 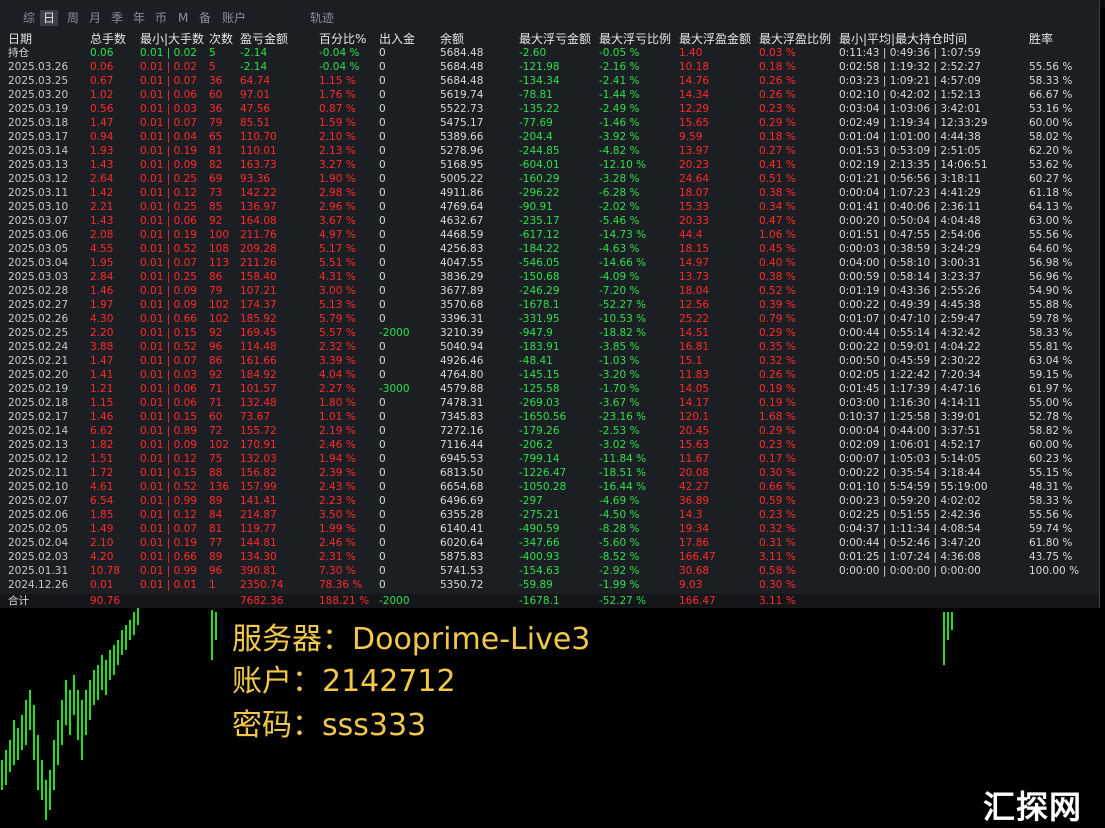 What do you see at coordinates (168, 151) in the screenshot?
I see `cell-minmax: 0.01 | 0.19` at bounding box center [168, 151].